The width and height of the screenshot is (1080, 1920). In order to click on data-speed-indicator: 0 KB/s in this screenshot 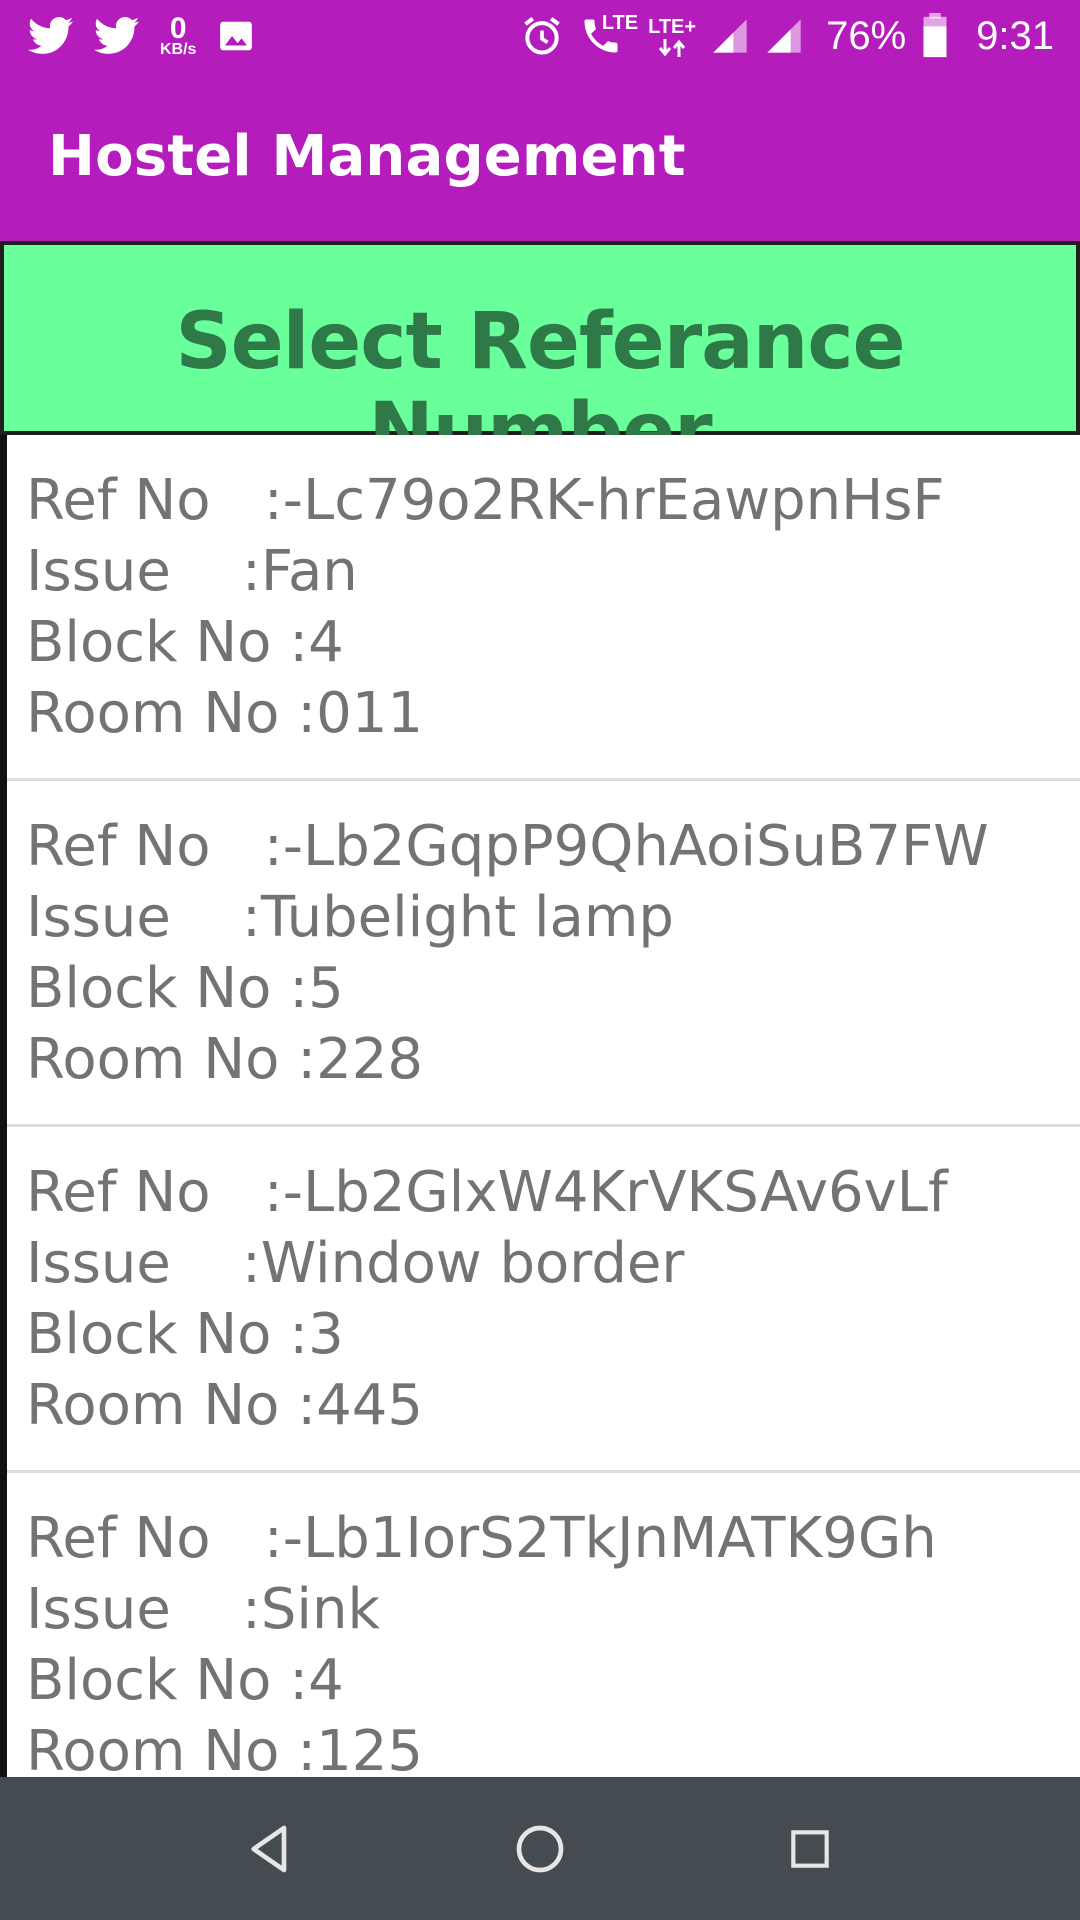, I will do `click(178, 36)`.